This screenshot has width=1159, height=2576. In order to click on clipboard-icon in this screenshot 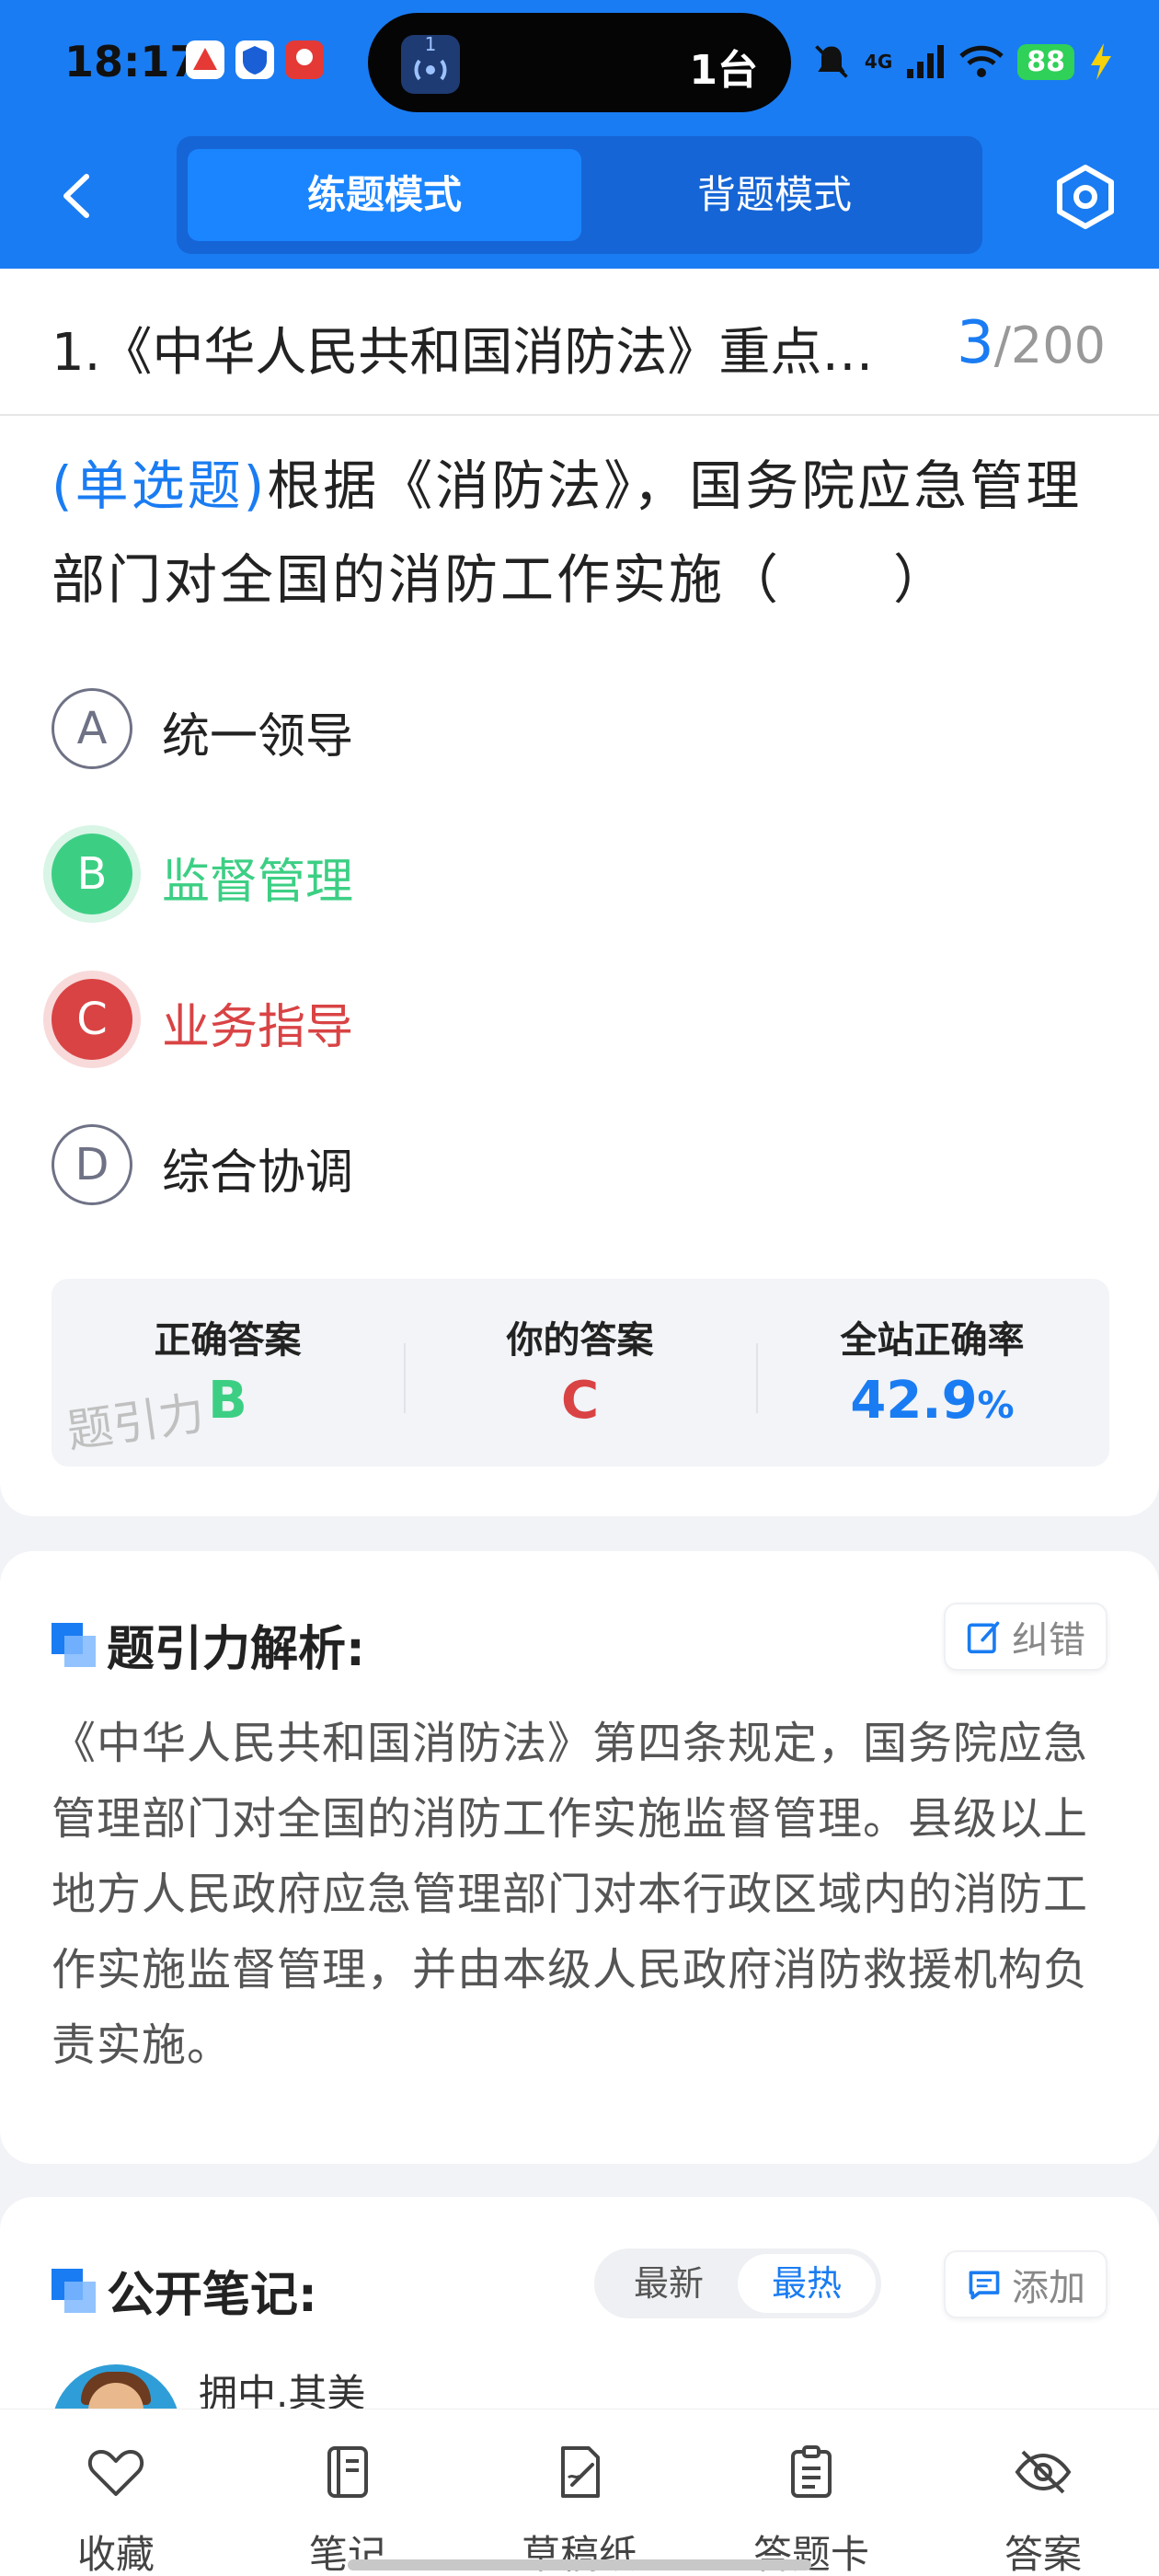, I will do `click(811, 2471)`.